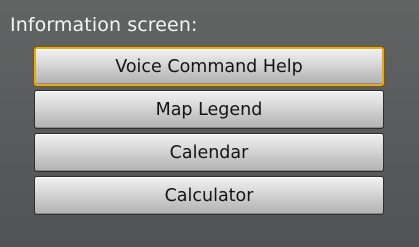 The image size is (419, 247). I want to click on calendar-button: Calendar, so click(209, 152).